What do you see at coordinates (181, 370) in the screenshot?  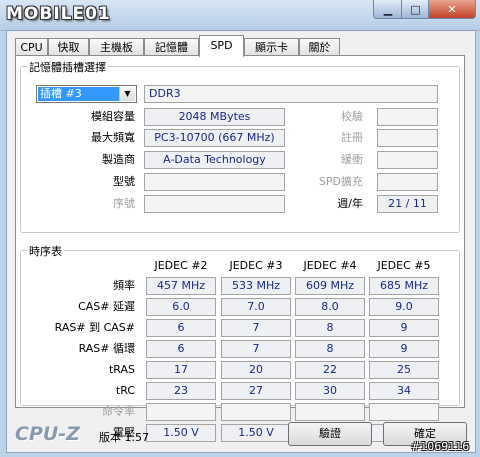 I see `timing-cell: 17` at bounding box center [181, 370].